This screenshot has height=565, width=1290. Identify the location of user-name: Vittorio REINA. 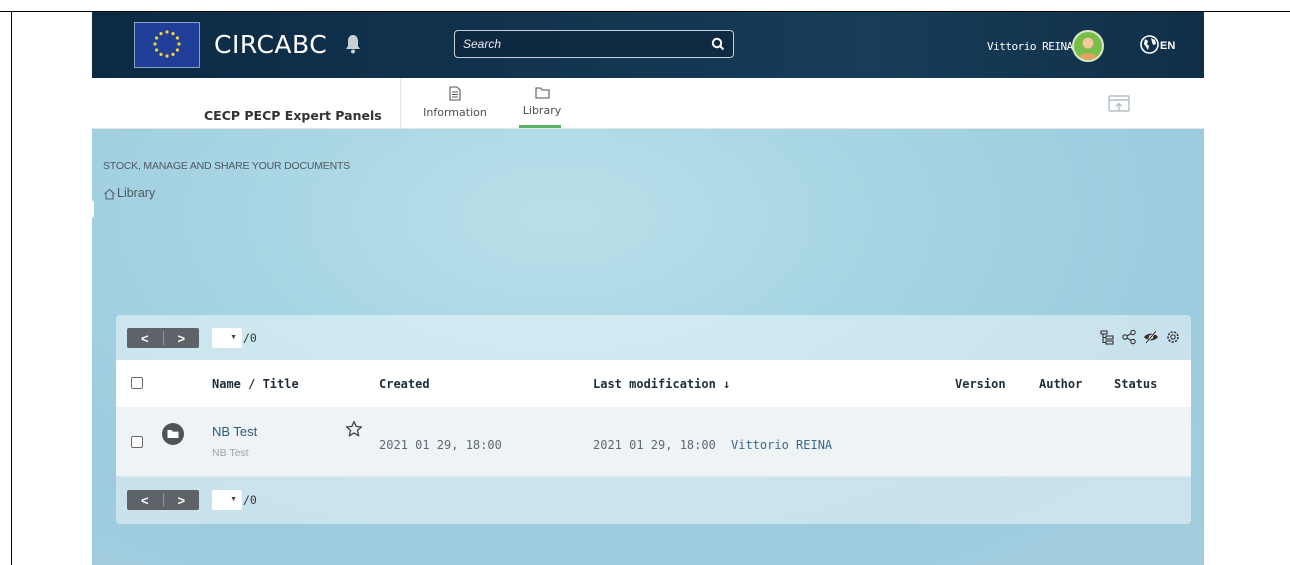
(1030, 46).